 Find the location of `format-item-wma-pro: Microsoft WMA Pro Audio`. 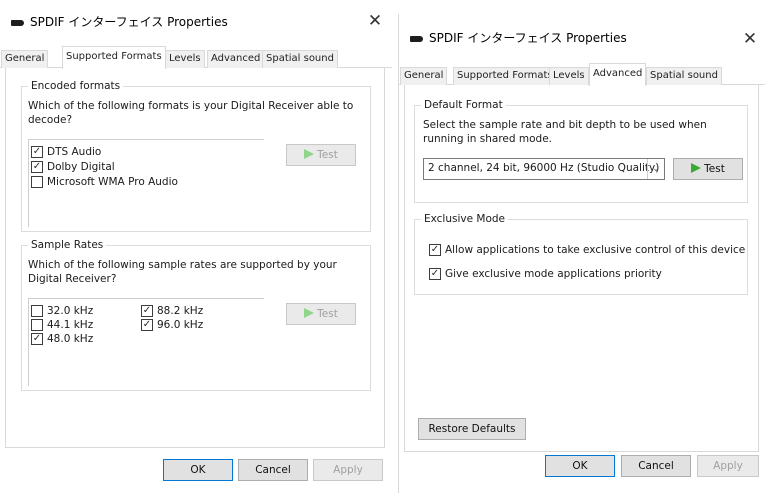

format-item-wma-pro: Microsoft WMA Pro Audio is located at coordinates (104, 182).